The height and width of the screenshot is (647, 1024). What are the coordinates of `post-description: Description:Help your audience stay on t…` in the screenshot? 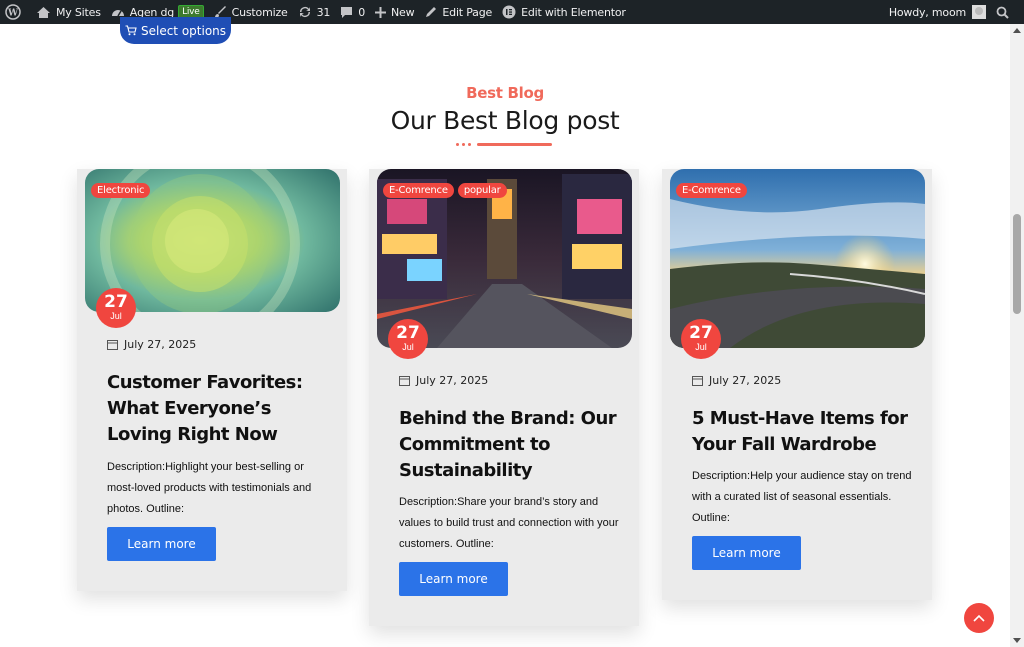 It's located at (802, 497).